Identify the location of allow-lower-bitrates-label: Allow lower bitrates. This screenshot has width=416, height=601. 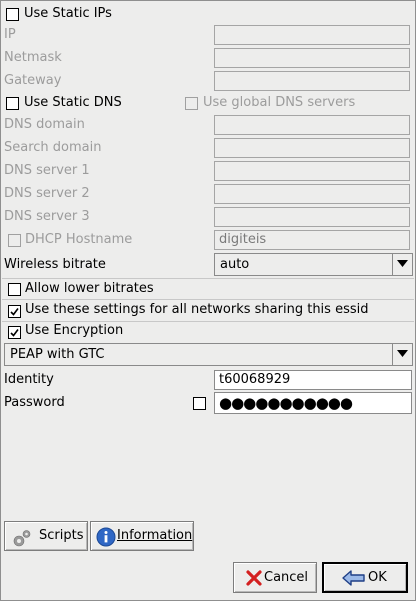
(89, 288).